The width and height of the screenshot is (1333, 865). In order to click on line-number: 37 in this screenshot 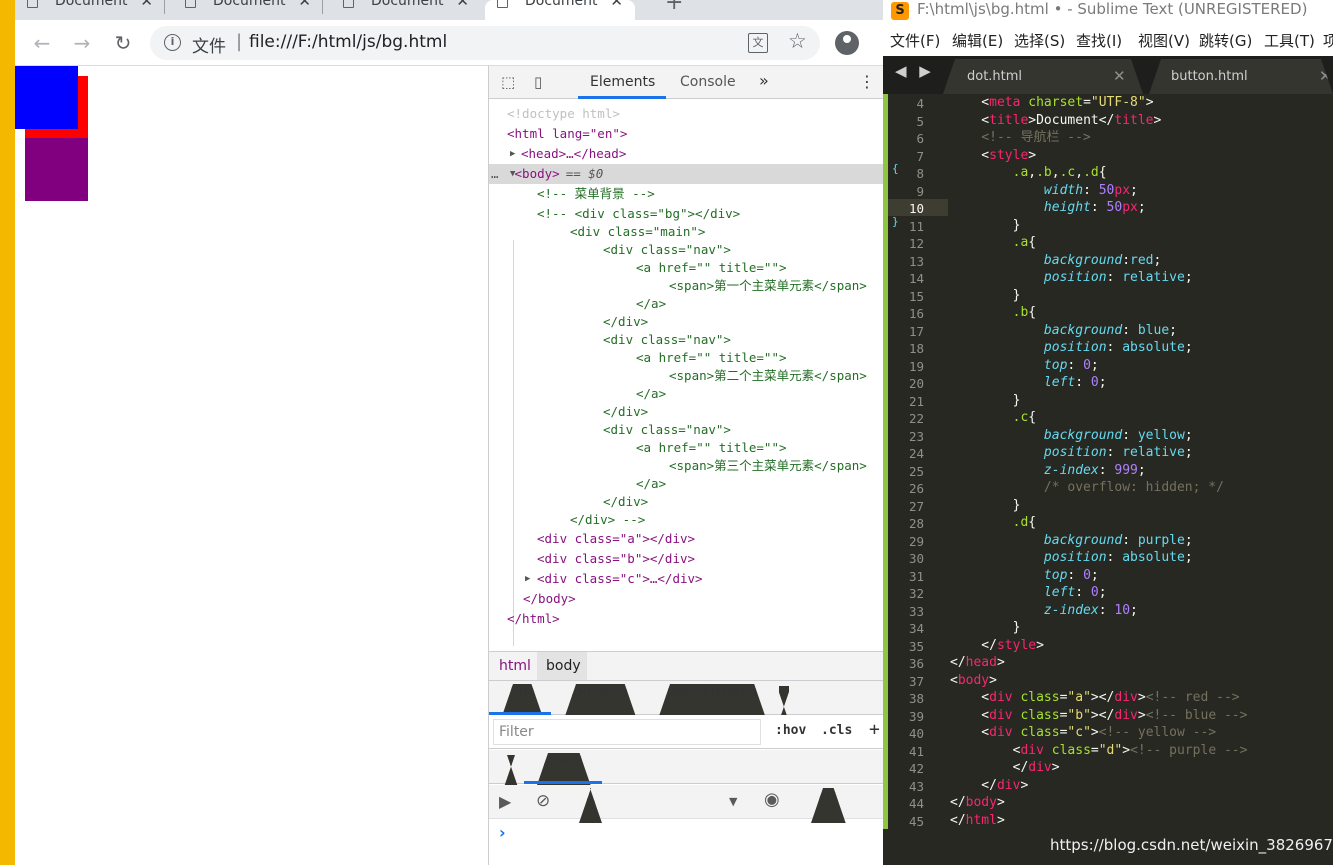, I will do `click(916, 681)`.